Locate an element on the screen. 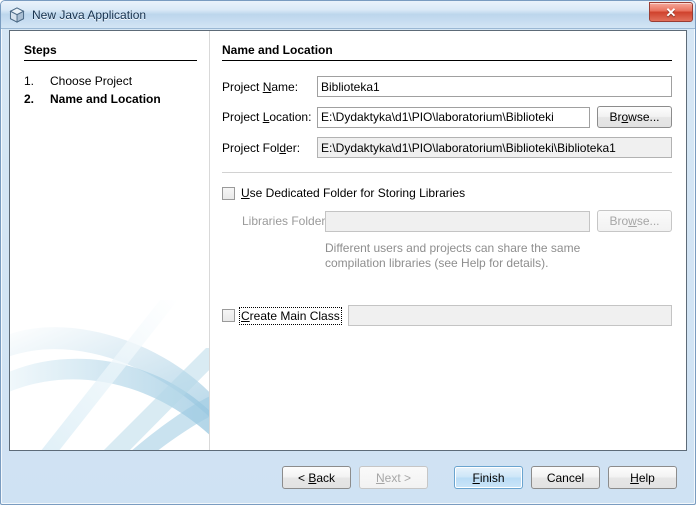  step-label: Name and Location is located at coordinates (105, 99).